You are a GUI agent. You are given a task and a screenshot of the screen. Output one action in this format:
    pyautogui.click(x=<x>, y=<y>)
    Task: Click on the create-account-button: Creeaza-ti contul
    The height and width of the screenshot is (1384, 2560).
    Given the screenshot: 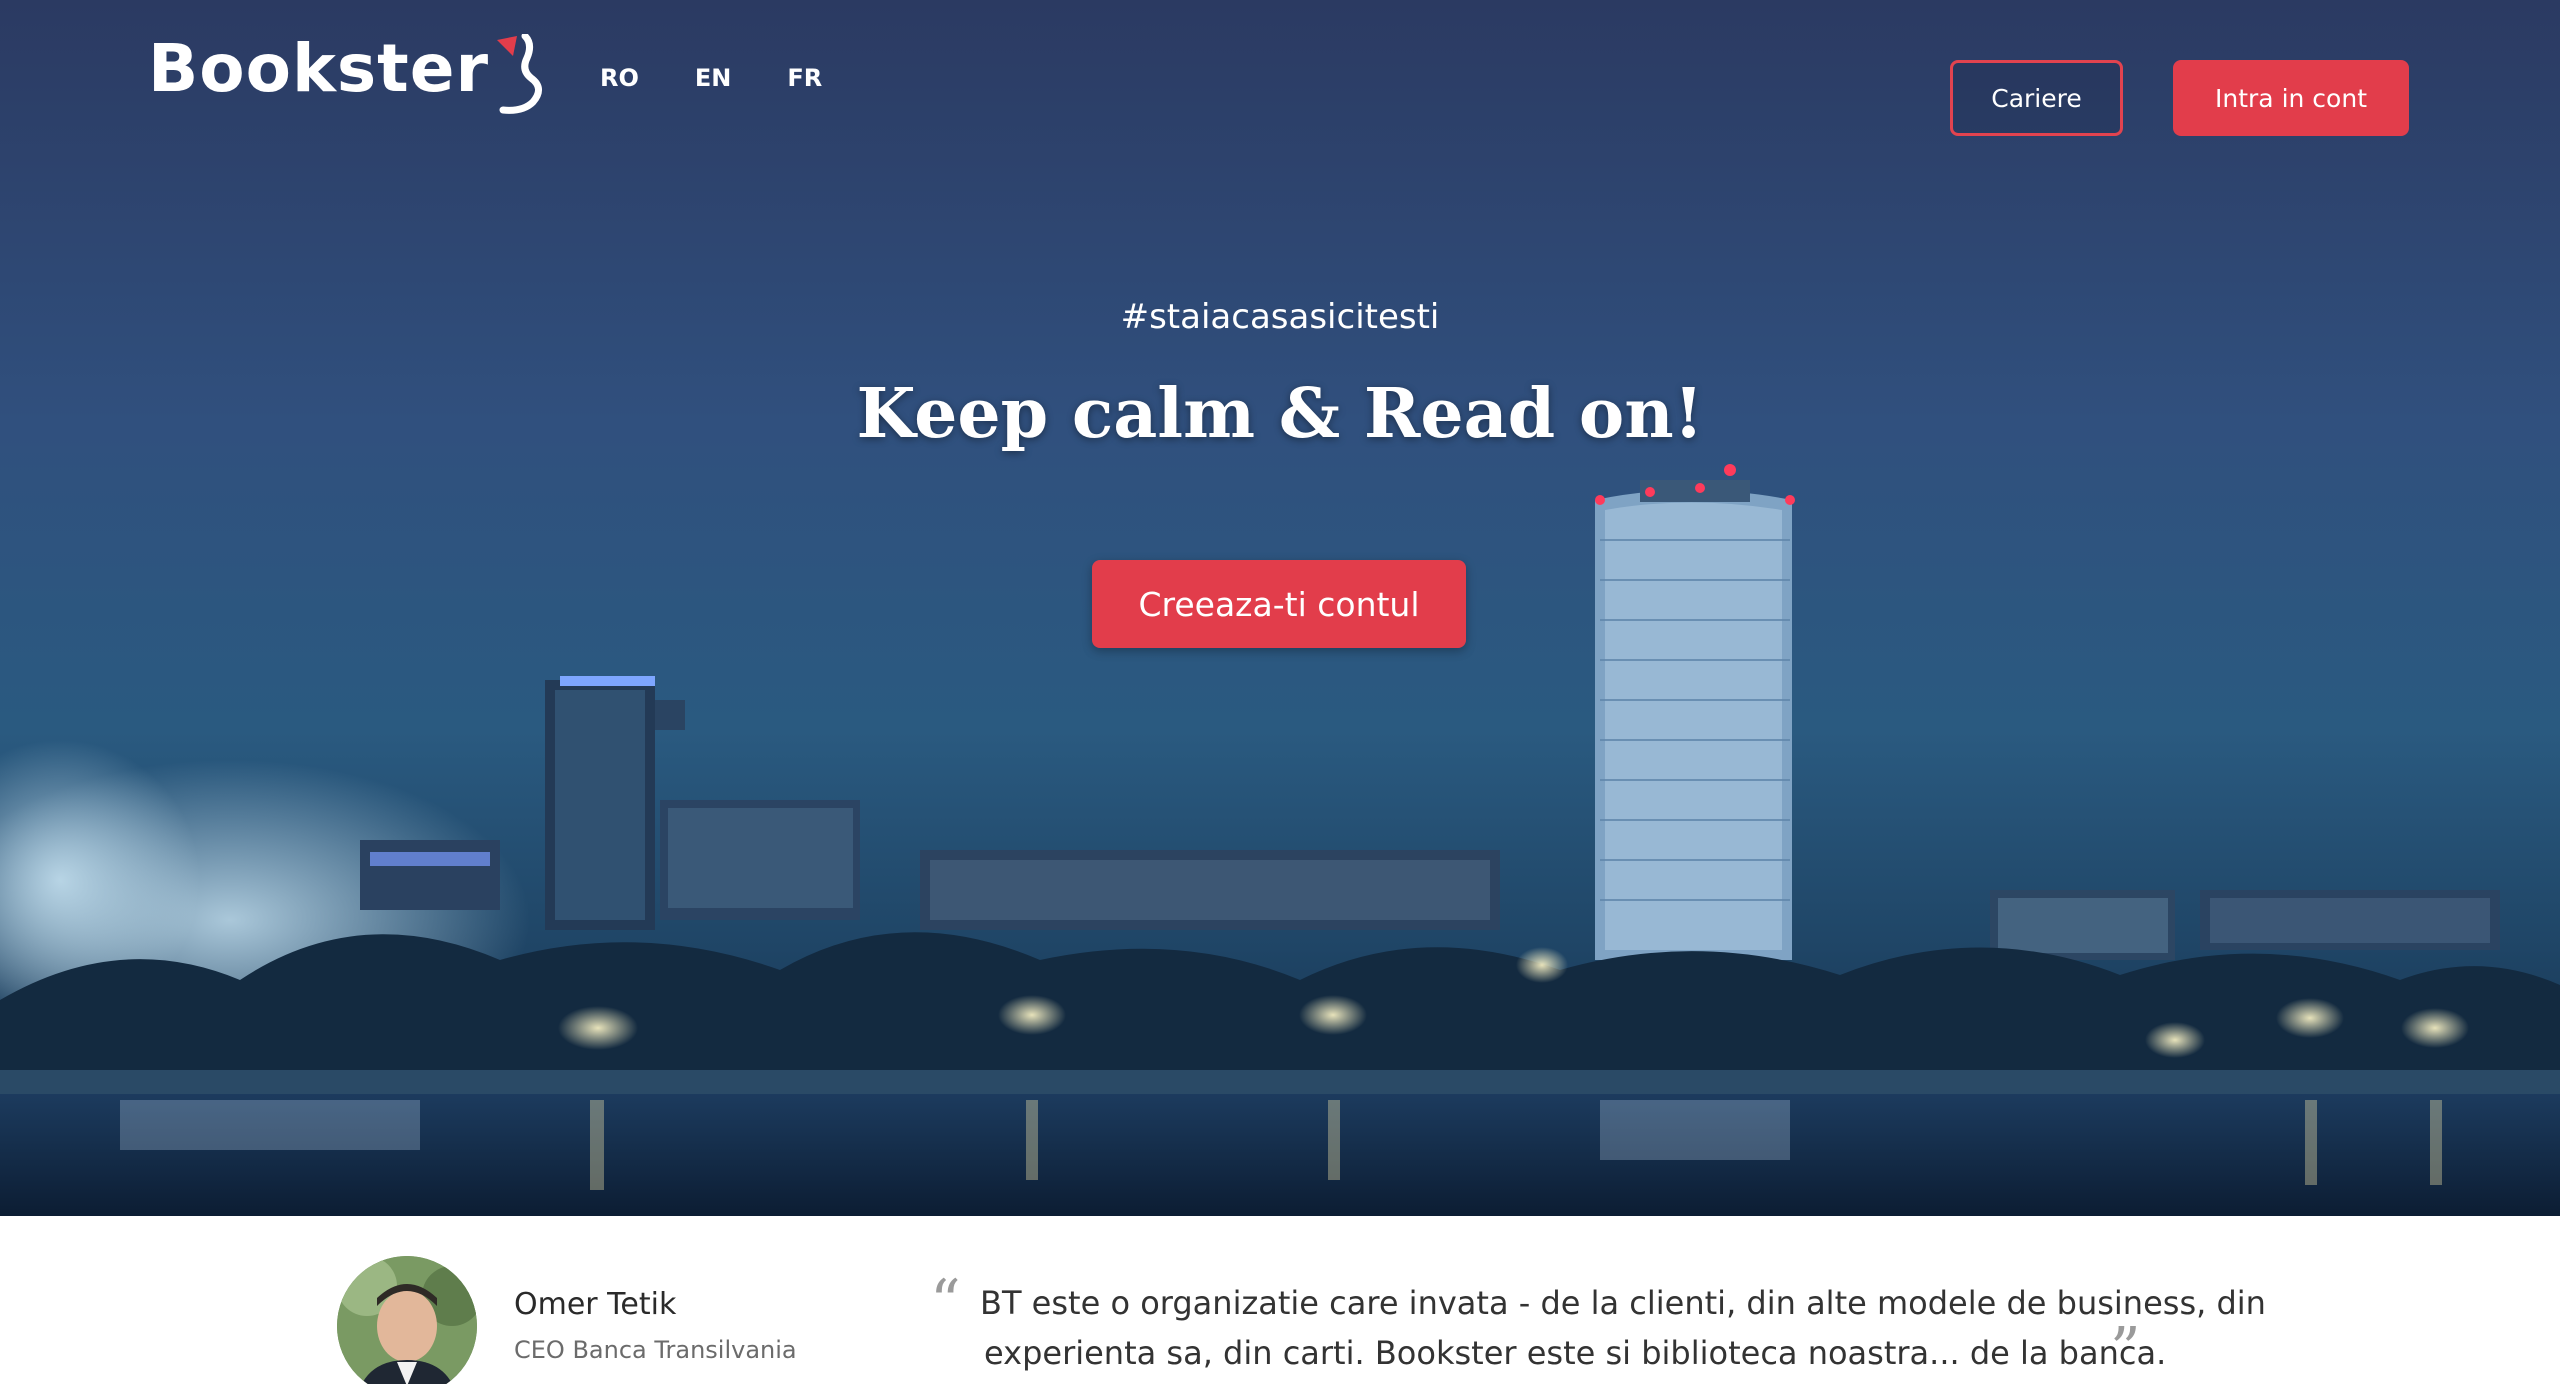 What is the action you would take?
    pyautogui.click(x=1279, y=604)
    